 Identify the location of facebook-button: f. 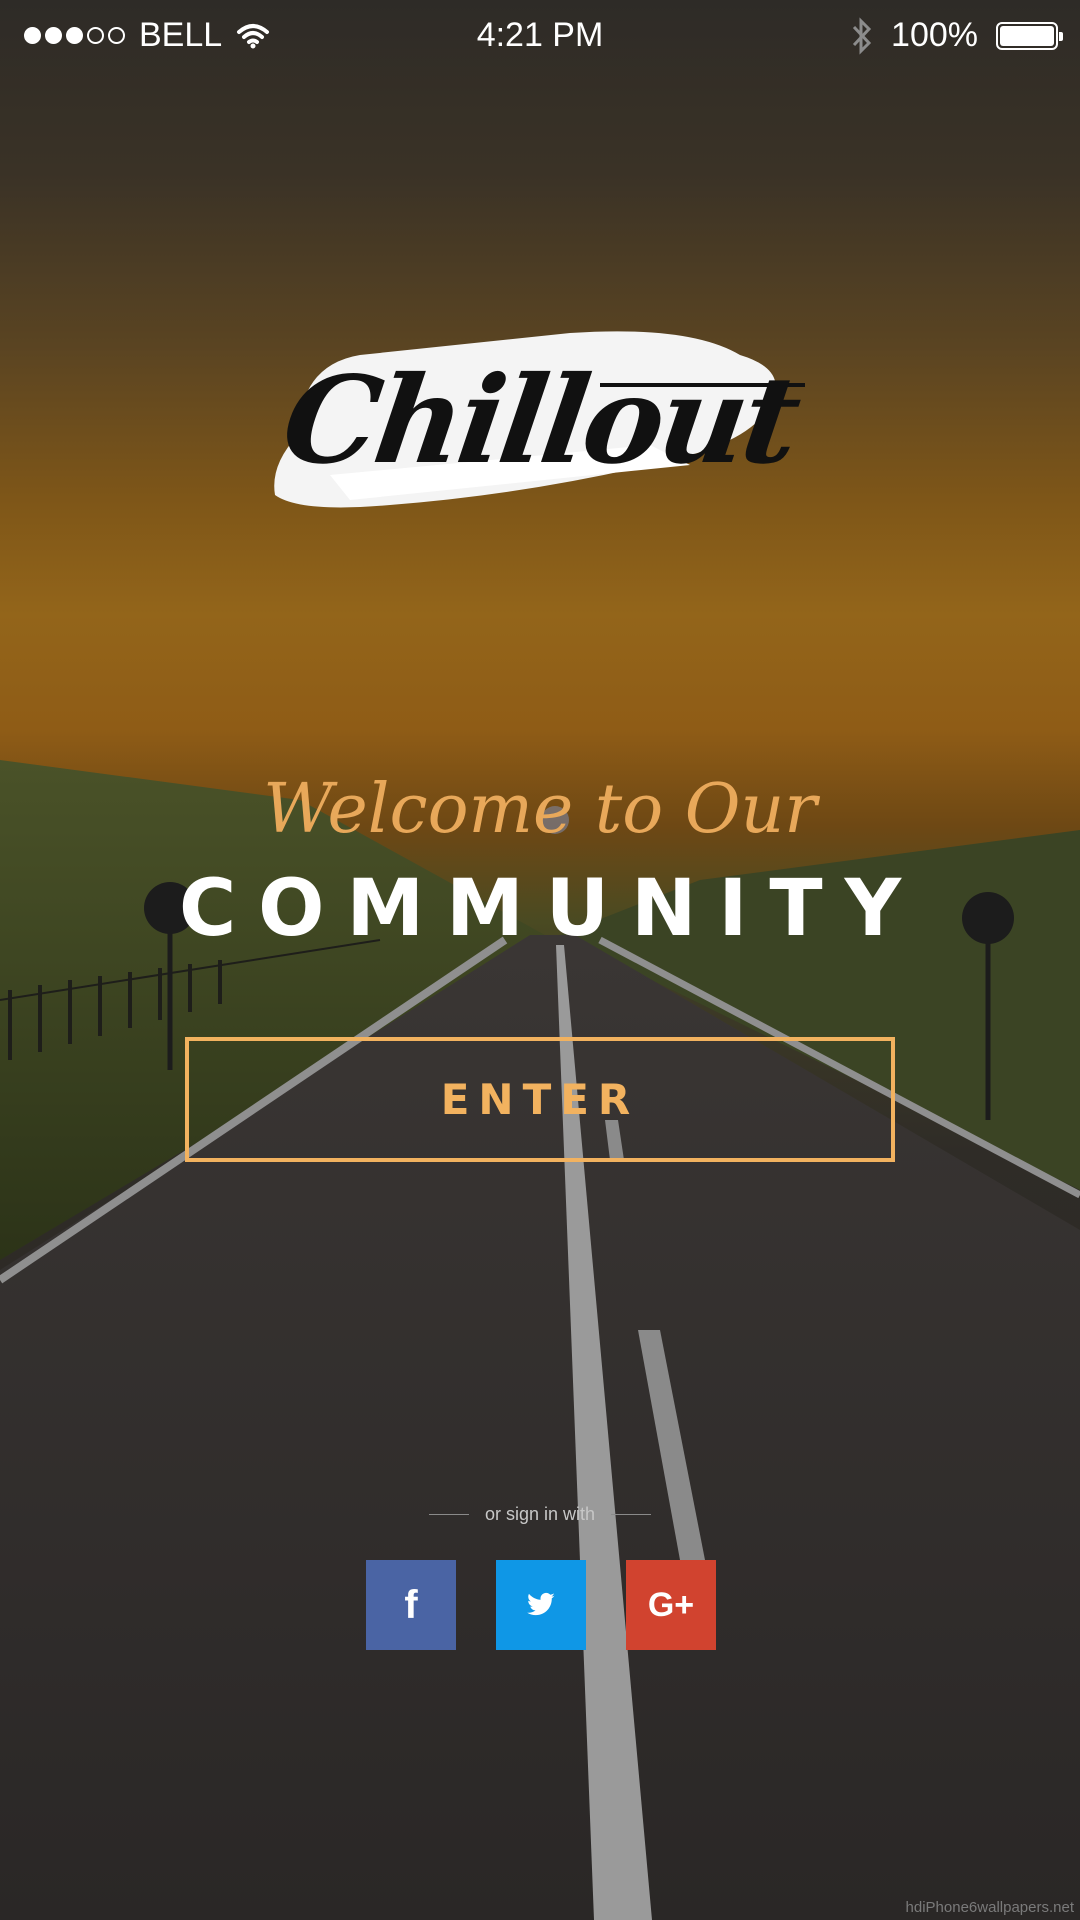
(411, 1605).